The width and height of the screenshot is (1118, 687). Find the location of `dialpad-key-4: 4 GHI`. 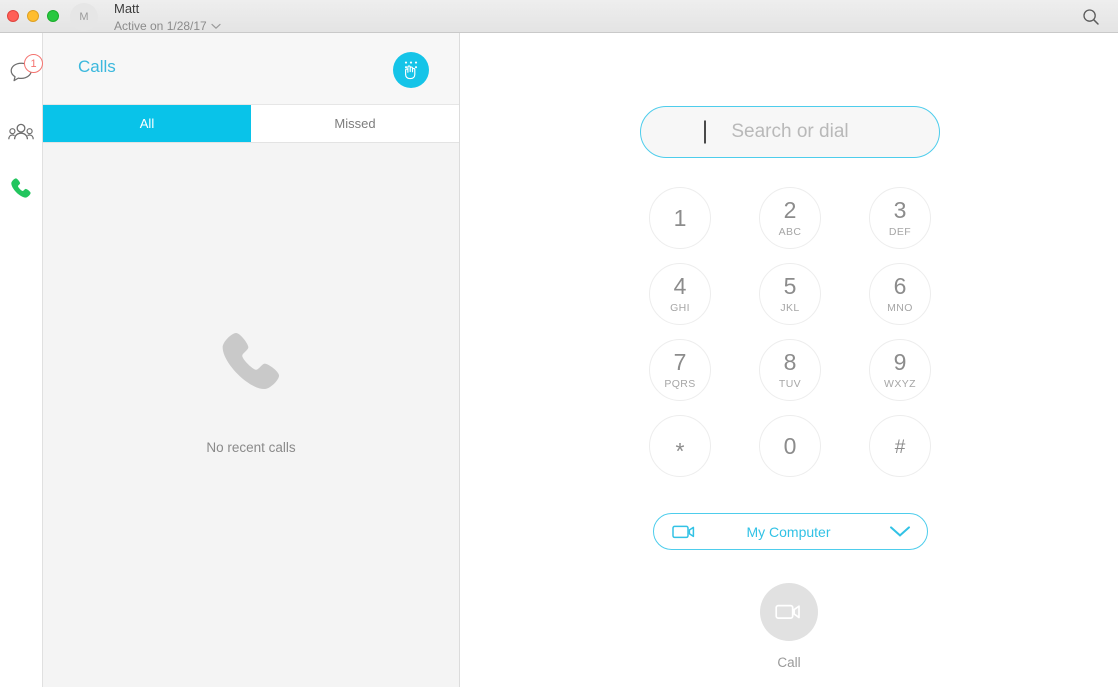

dialpad-key-4: 4 GHI is located at coordinates (680, 294).